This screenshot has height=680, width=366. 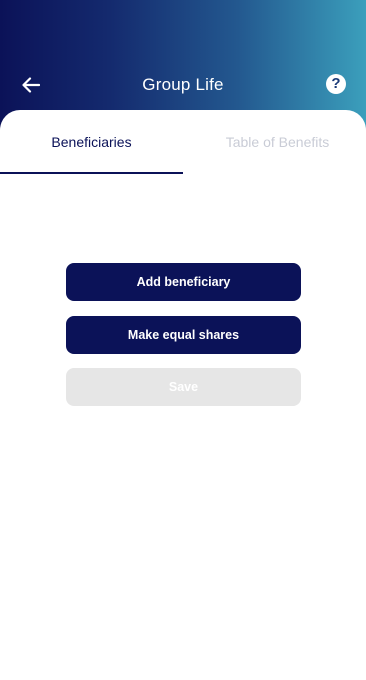 What do you see at coordinates (277, 142) in the screenshot?
I see `tab-label: Table of Benefits` at bounding box center [277, 142].